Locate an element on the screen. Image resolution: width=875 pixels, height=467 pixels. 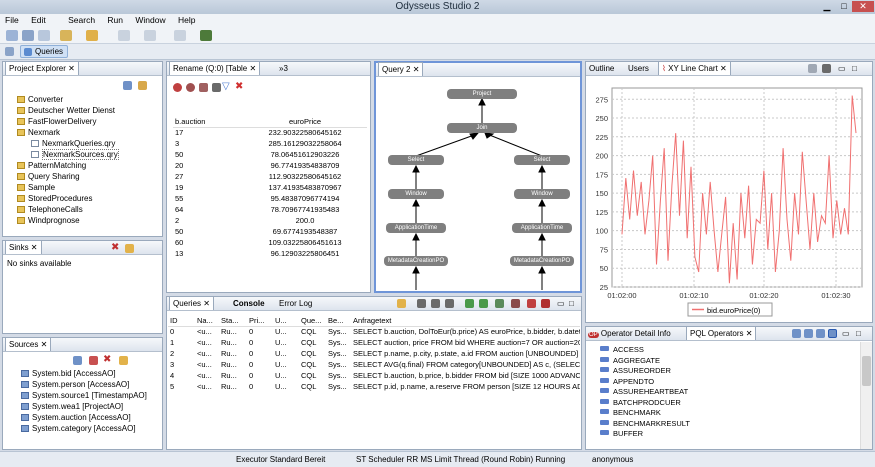
remove-query-icon is located at coordinates (531, 303).